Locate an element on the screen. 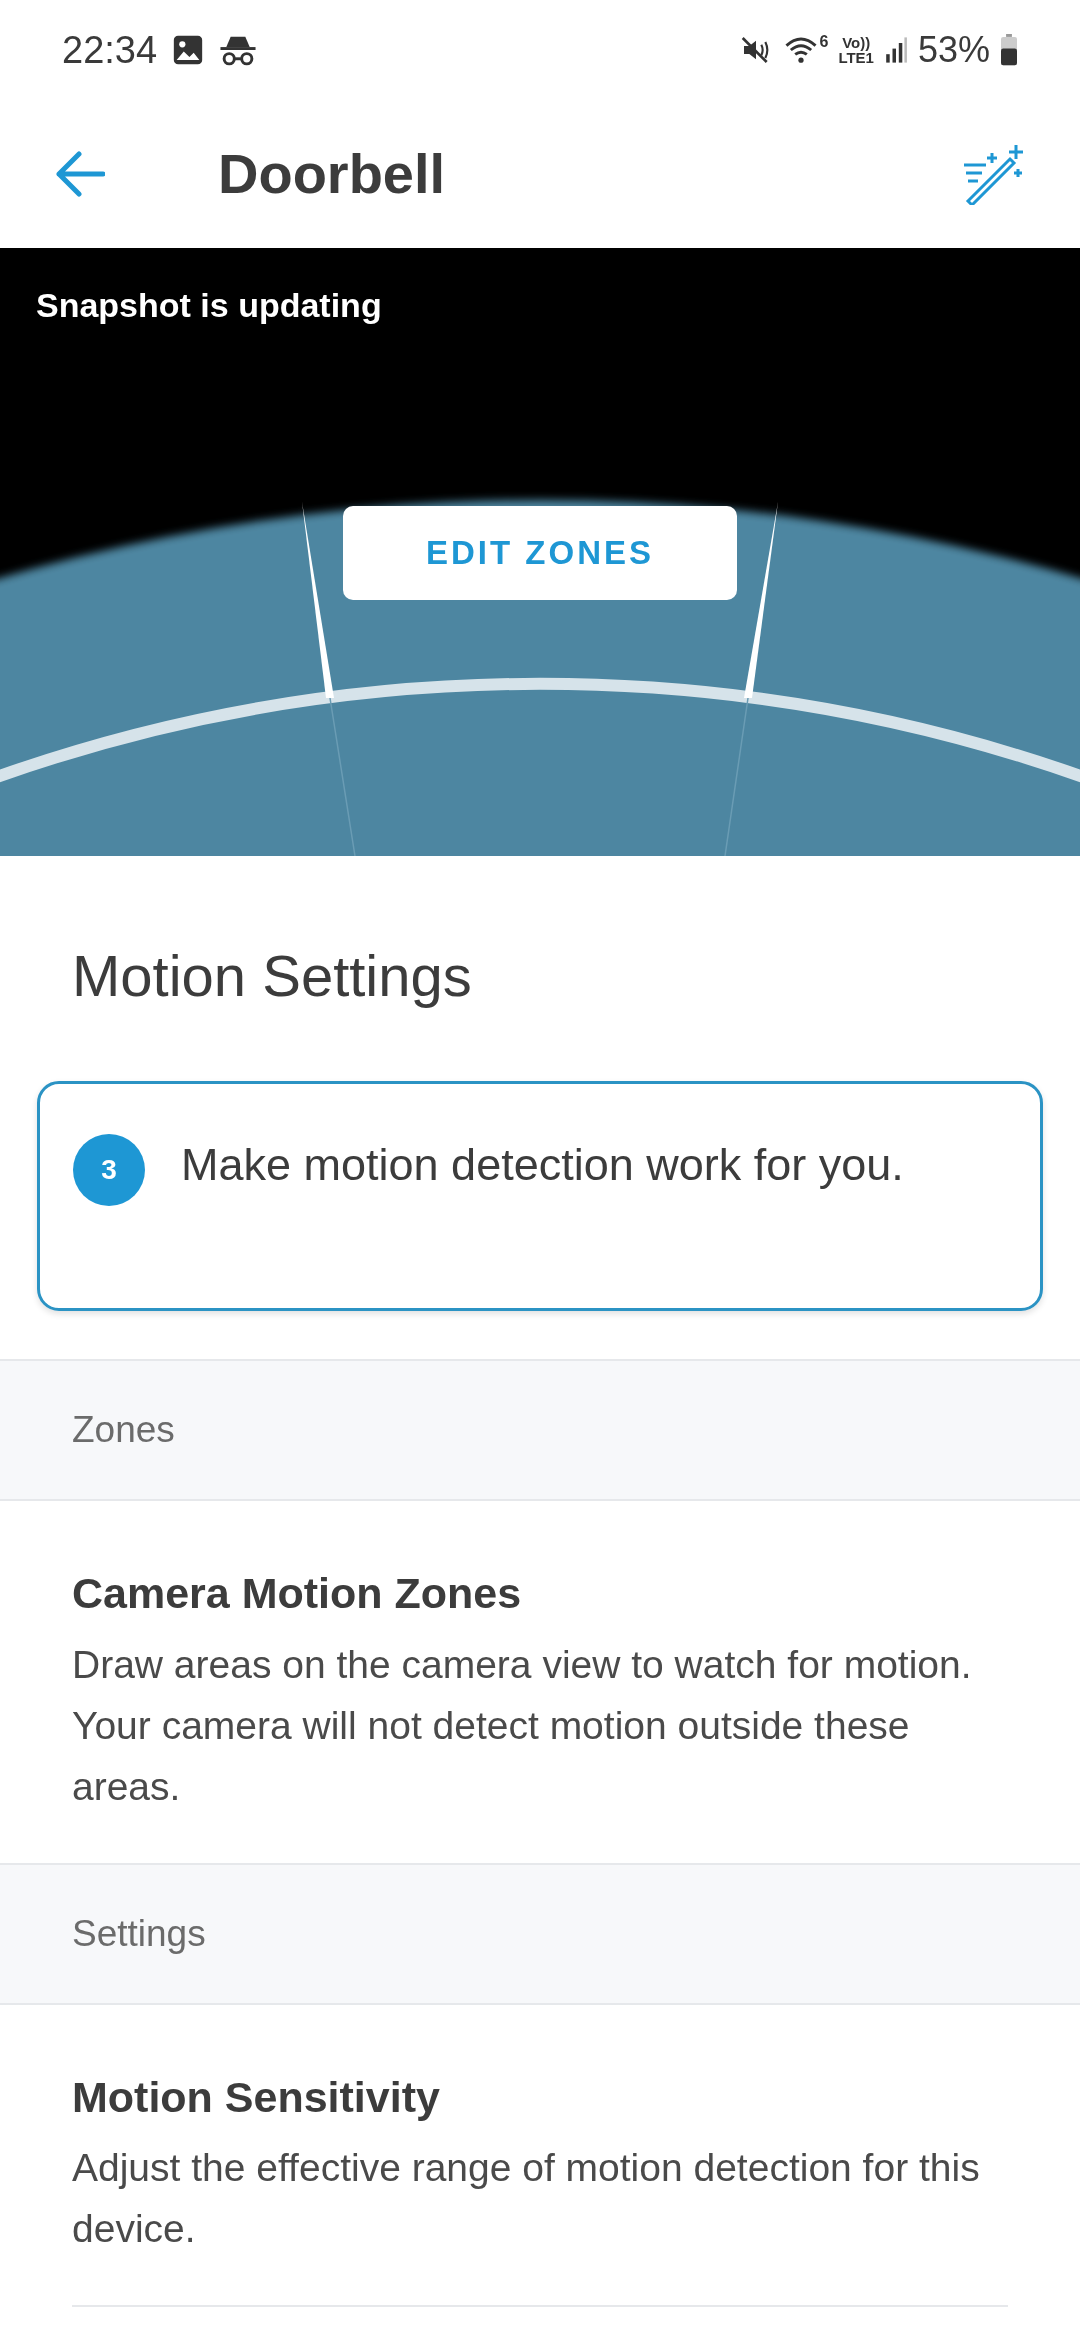  item-title: Camera Motion Zones is located at coordinates (297, 1593).